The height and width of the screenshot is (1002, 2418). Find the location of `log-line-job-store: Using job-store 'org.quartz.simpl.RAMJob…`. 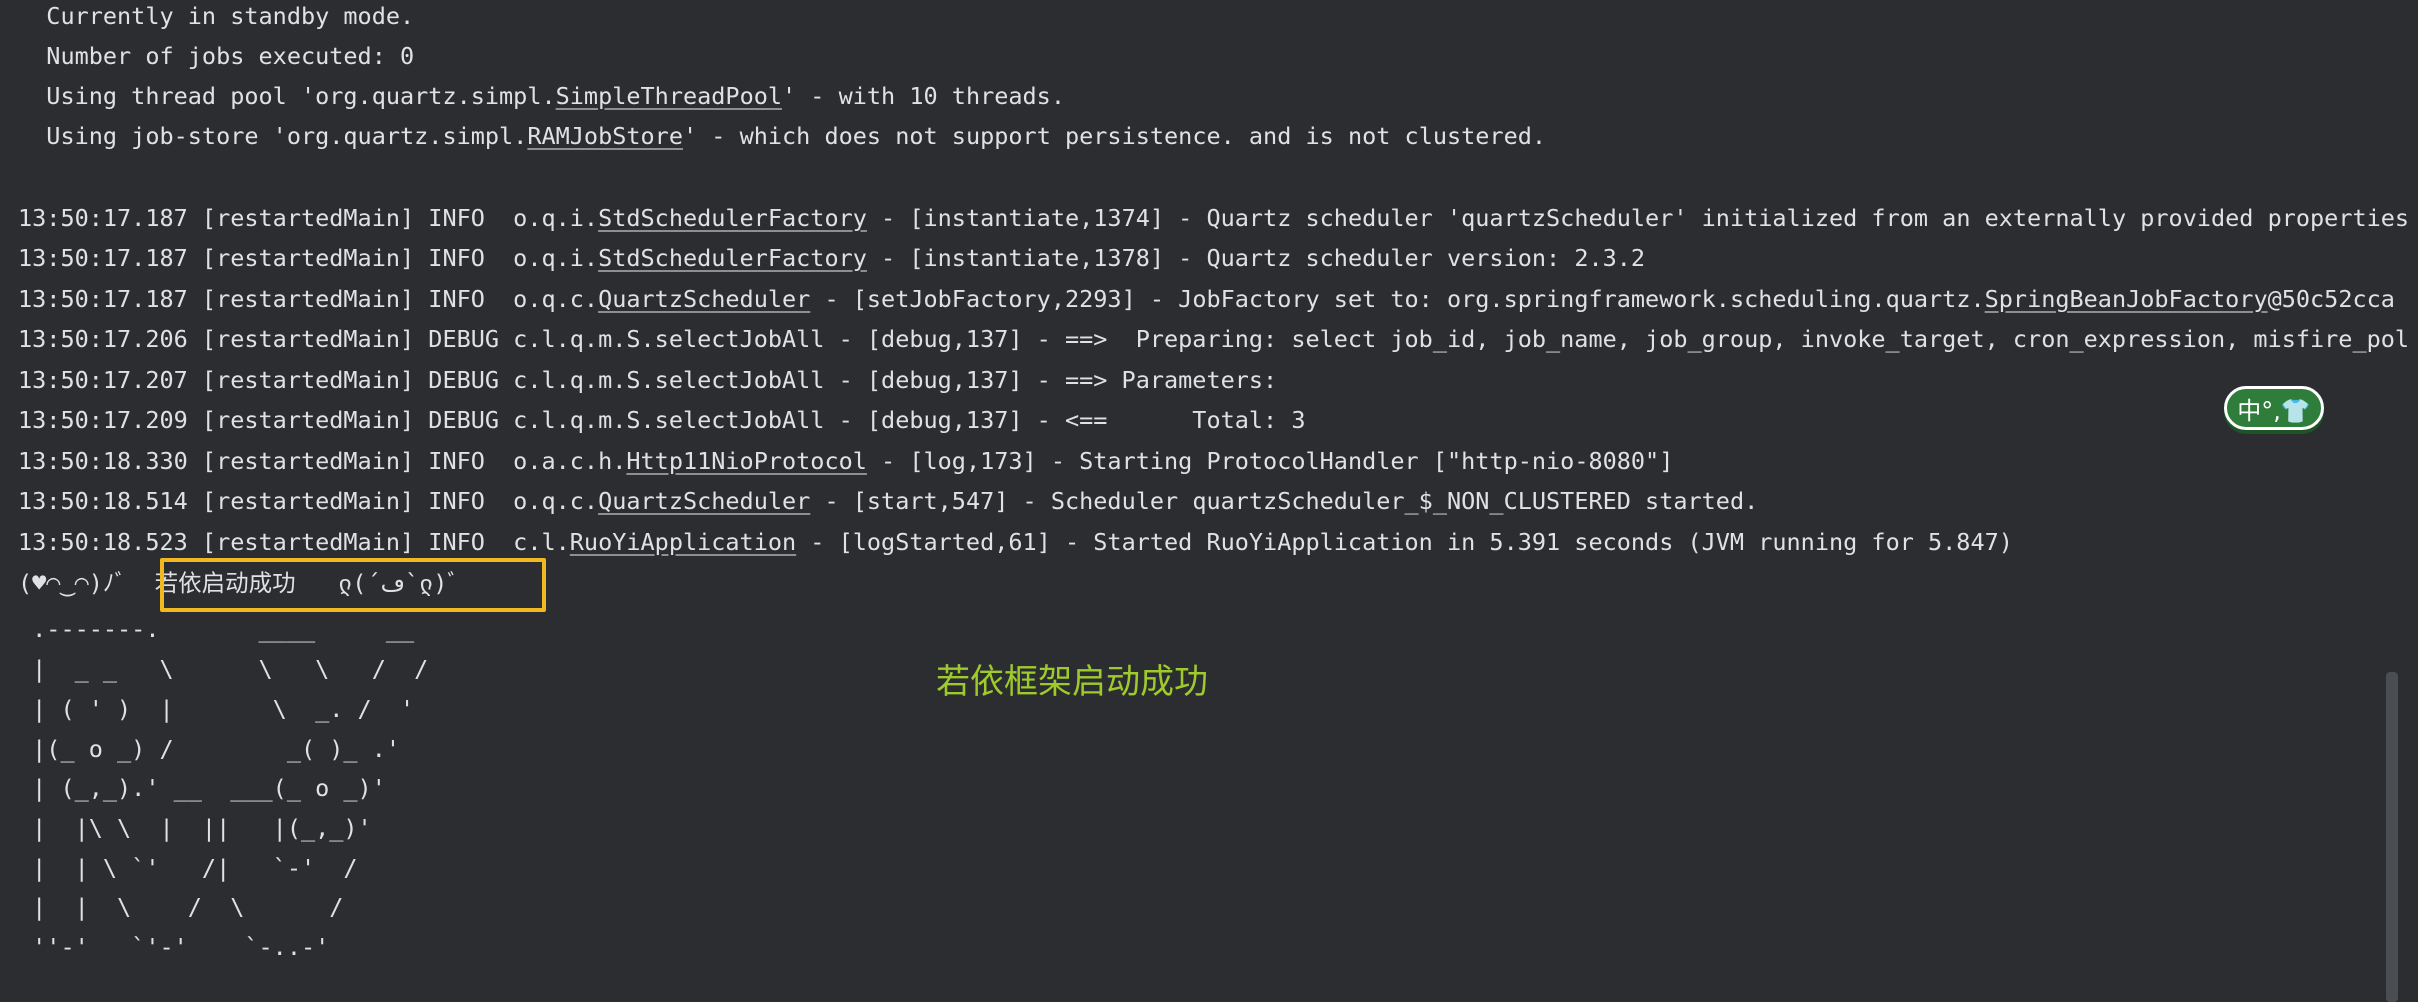

log-line-job-store: Using job-store 'org.quartz.simpl.RAMJob… is located at coordinates (782, 136).